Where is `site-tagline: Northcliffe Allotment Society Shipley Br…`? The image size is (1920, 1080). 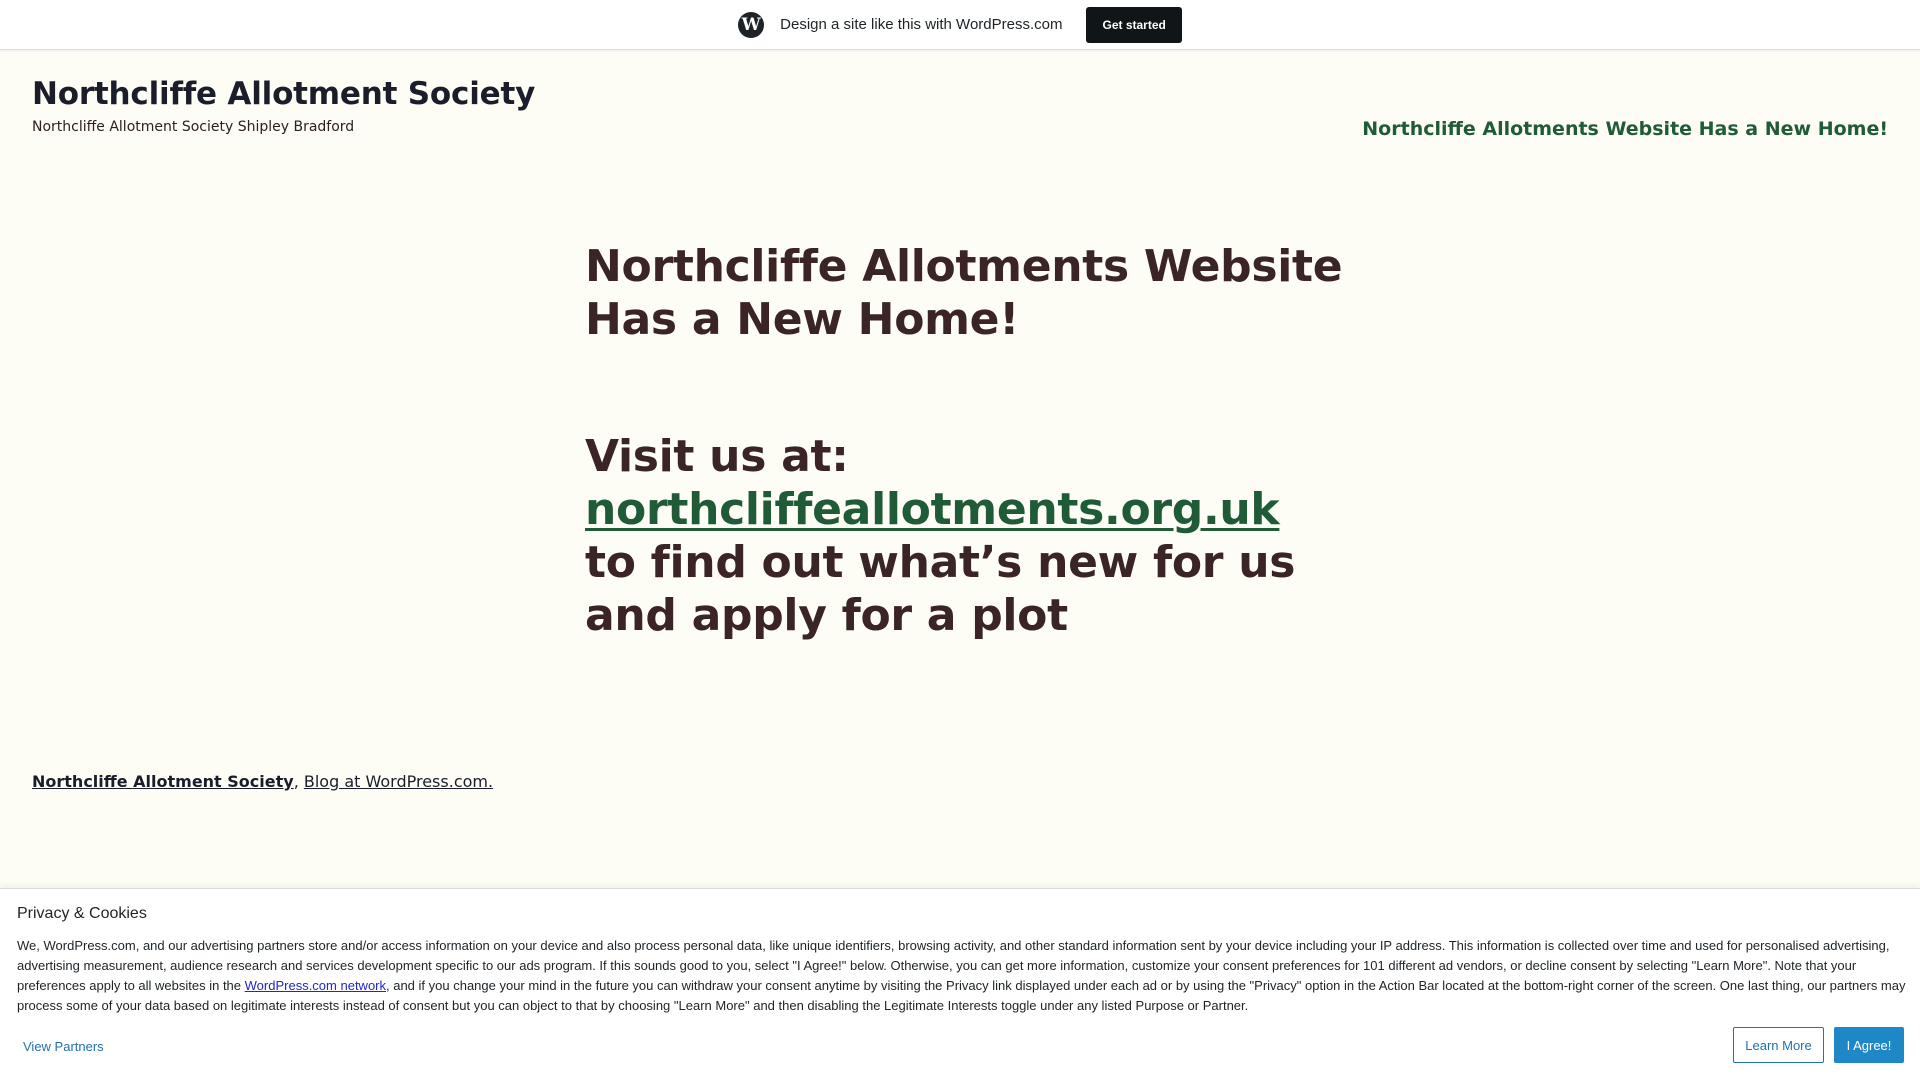 site-tagline: Northcliffe Allotment Society Shipley Br… is located at coordinates (193, 127).